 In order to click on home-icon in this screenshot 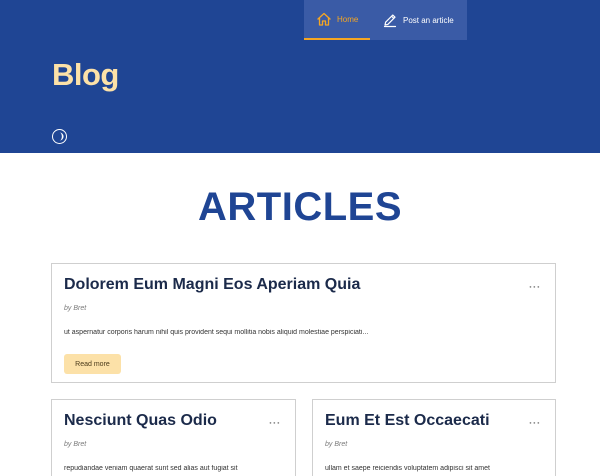, I will do `click(324, 19)`.